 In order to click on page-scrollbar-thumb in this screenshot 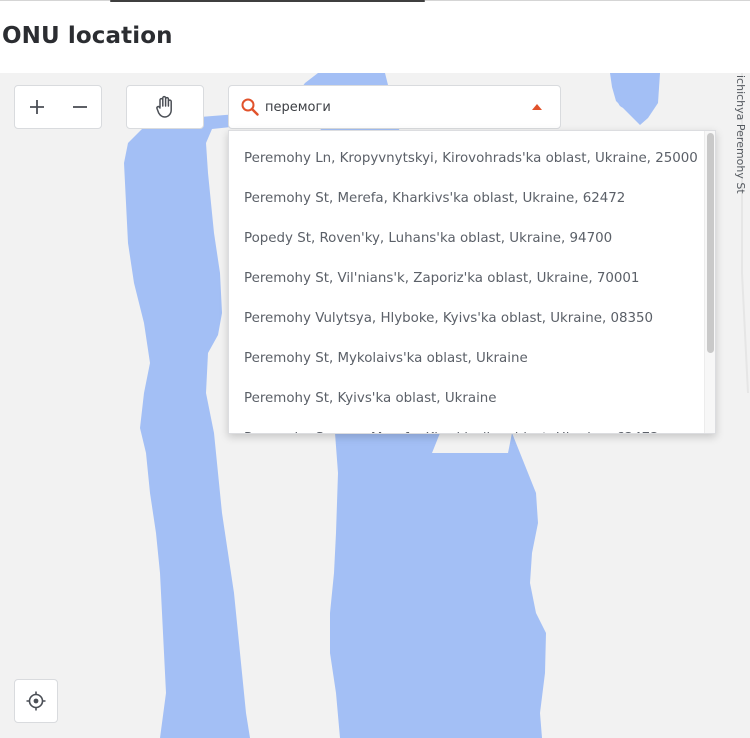, I will do `click(267, 1)`.